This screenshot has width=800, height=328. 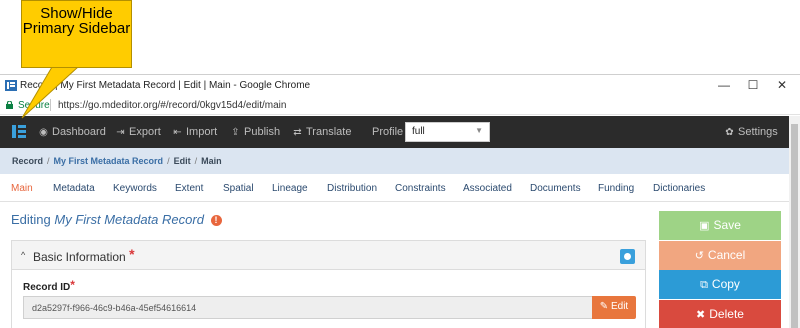 I want to click on address-divider, so click(x=50, y=105).